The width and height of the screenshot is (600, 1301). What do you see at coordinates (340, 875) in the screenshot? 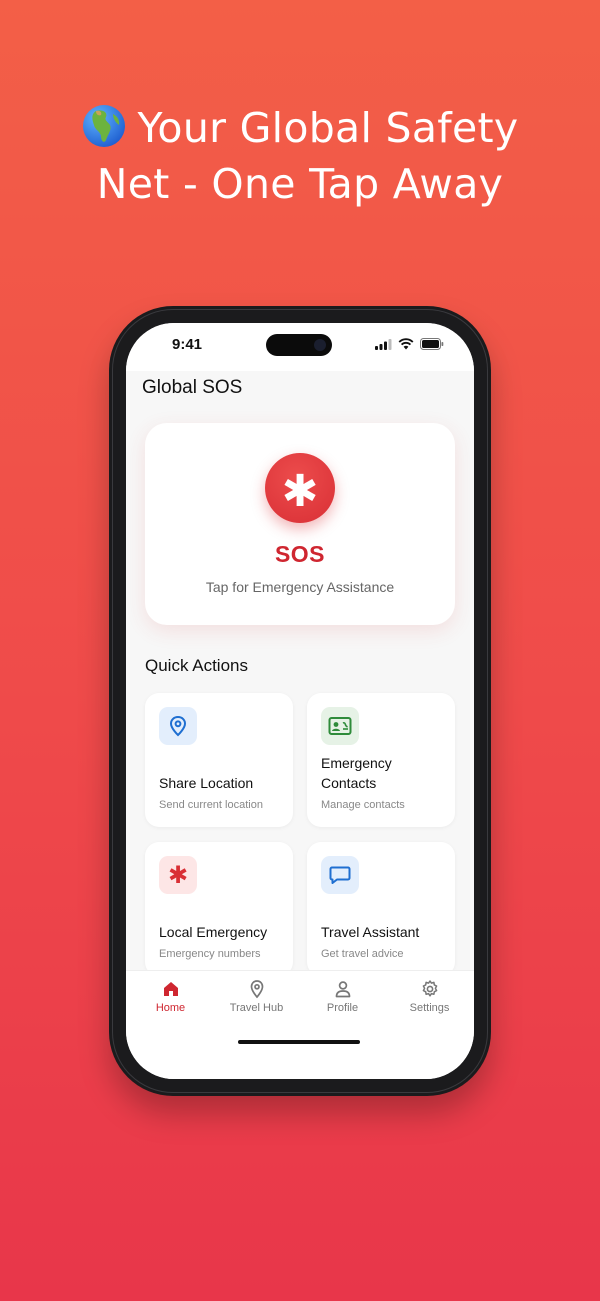
I see `chat-bubble-icon` at bounding box center [340, 875].